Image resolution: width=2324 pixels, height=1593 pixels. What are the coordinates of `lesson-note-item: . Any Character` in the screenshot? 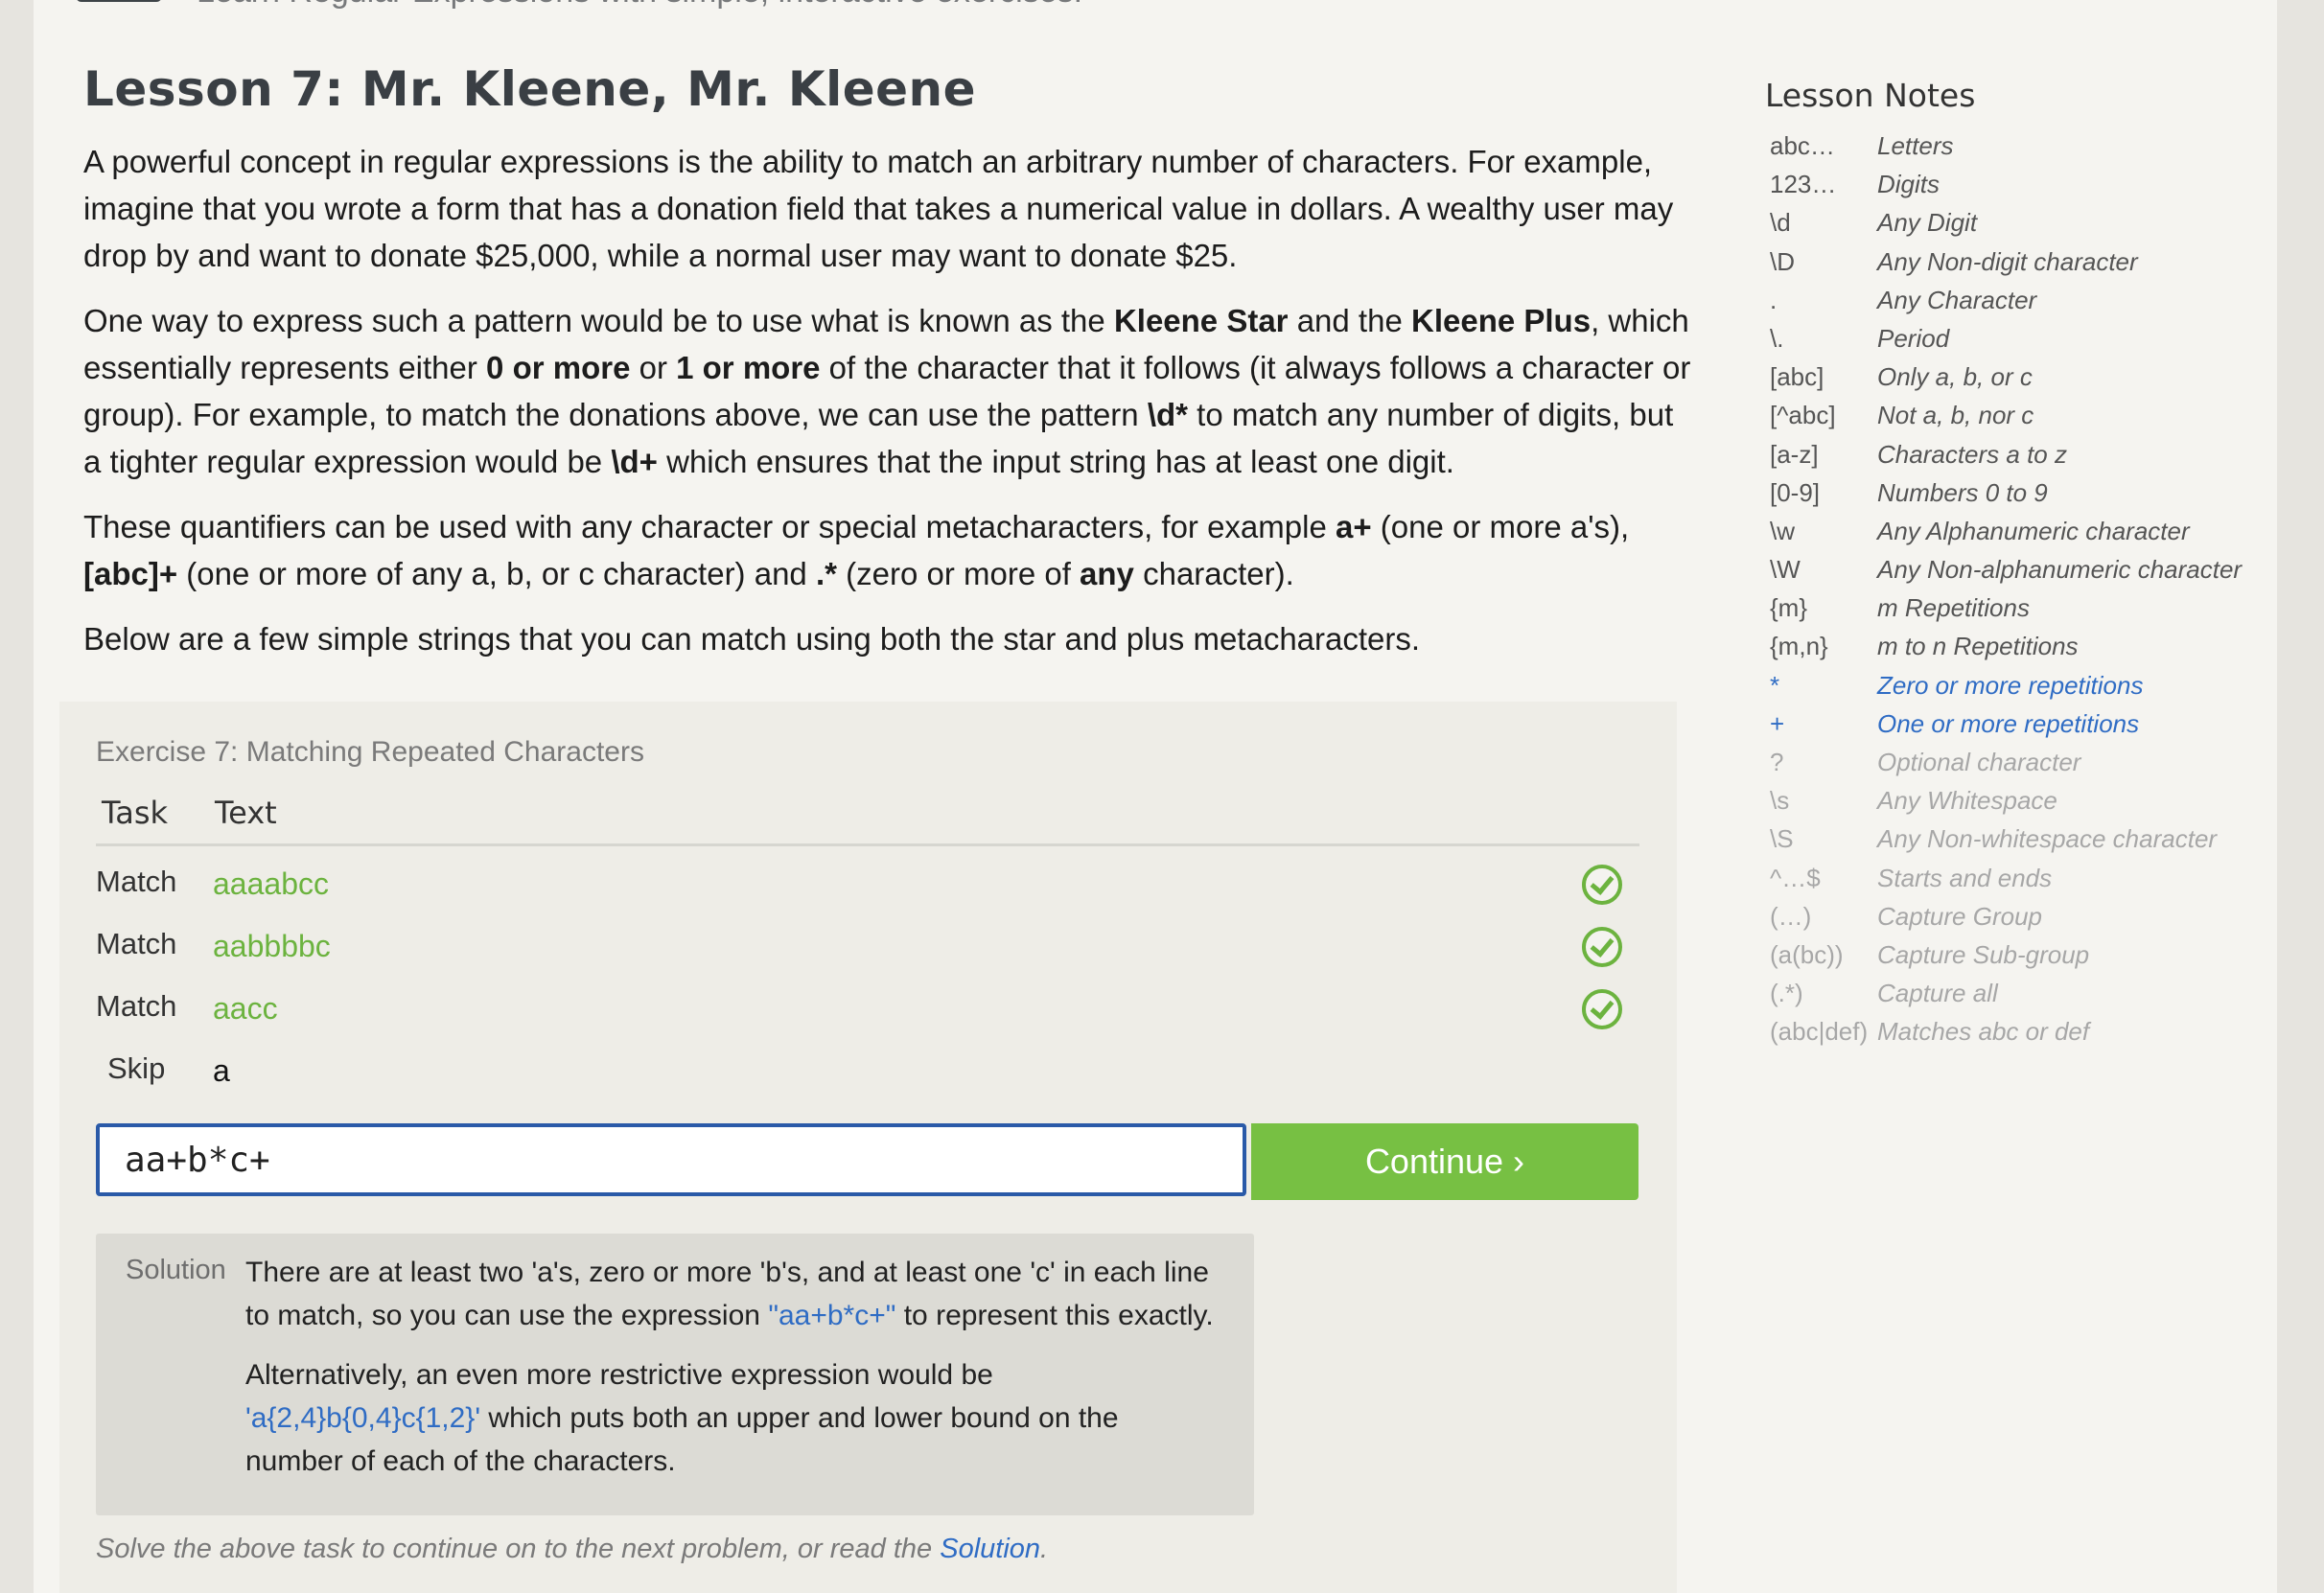 It's located at (2018, 303).